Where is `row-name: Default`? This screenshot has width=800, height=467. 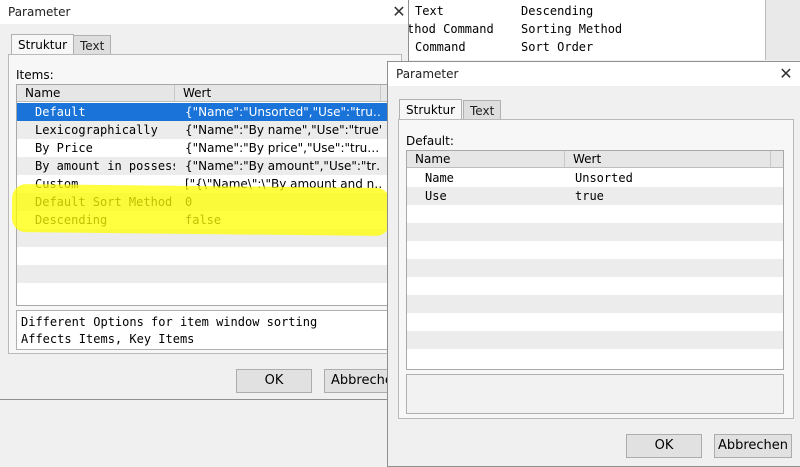
row-name: Default is located at coordinates (60, 112).